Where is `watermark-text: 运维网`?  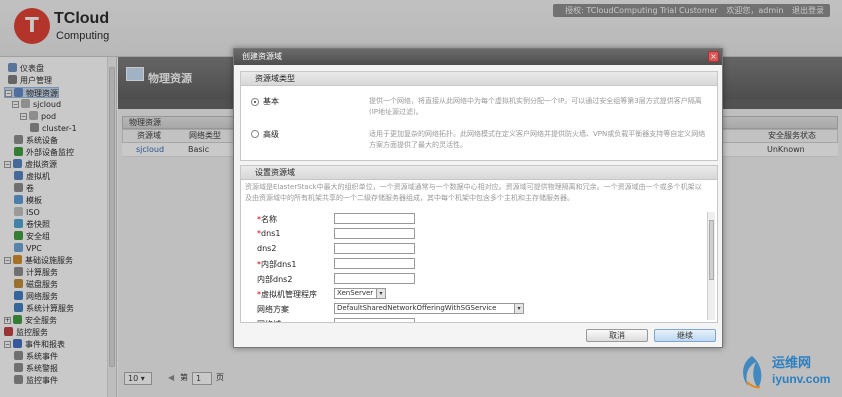
watermark-text: 运维网 is located at coordinates (792, 362).